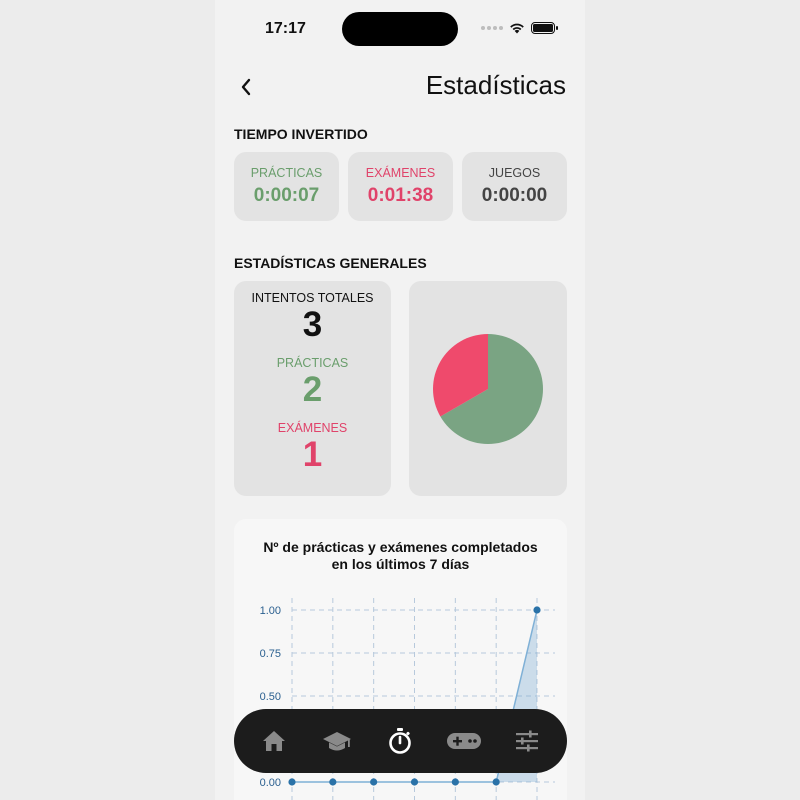  What do you see at coordinates (286, 173) in the screenshot?
I see `practicas-time-label: PRÁCTICAS` at bounding box center [286, 173].